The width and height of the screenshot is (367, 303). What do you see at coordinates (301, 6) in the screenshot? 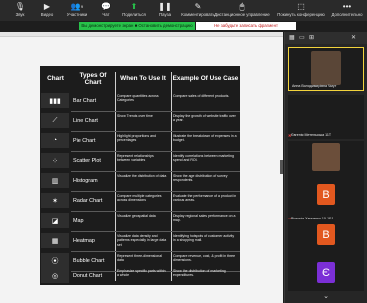
I see `leave-icon: ⬚` at bounding box center [301, 6].